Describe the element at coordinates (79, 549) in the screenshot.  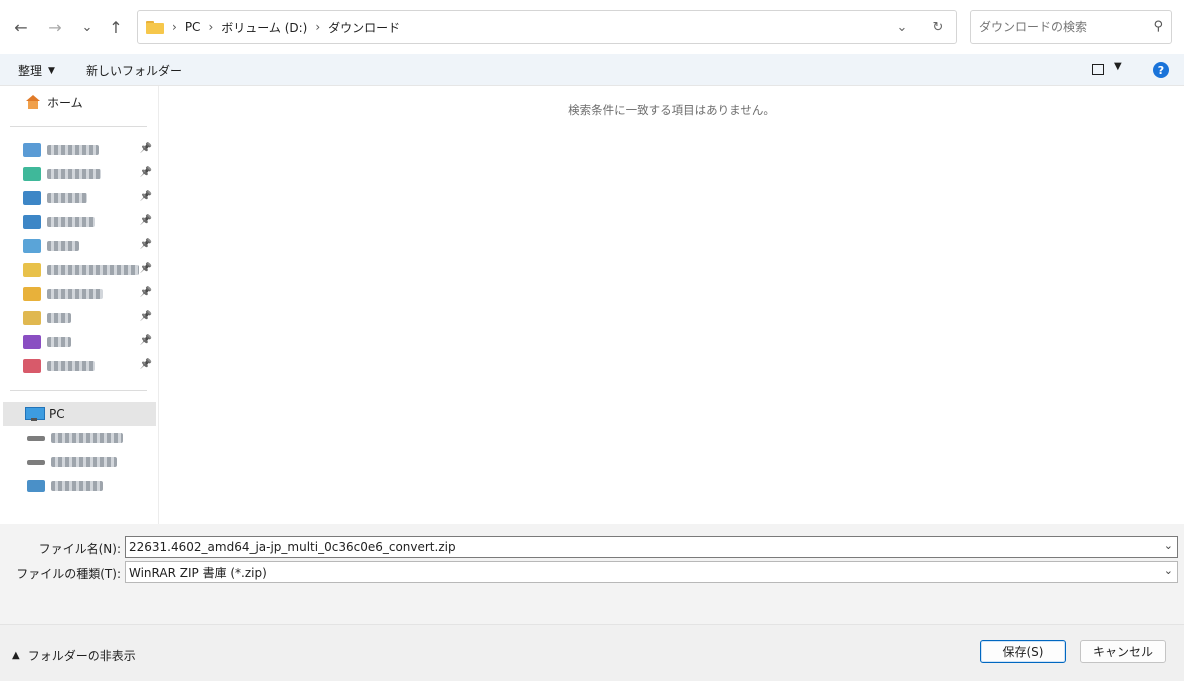
I see `filename-label: ファイル名(N):` at that location.